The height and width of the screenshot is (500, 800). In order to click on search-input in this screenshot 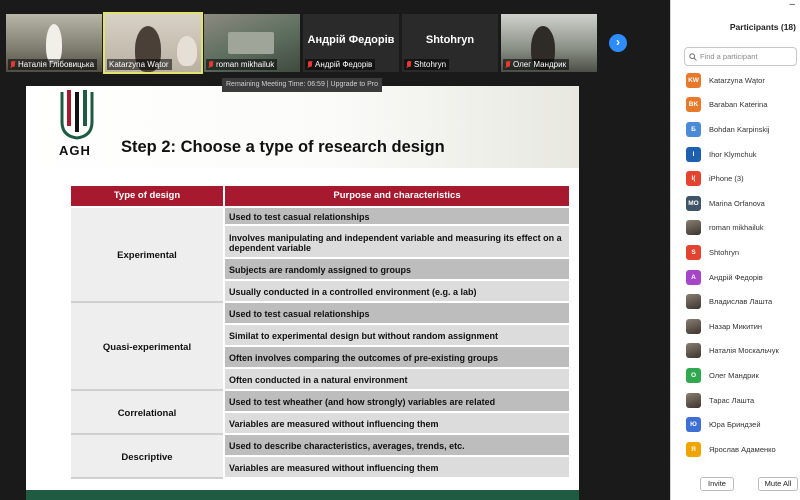, I will do `click(747, 56)`.